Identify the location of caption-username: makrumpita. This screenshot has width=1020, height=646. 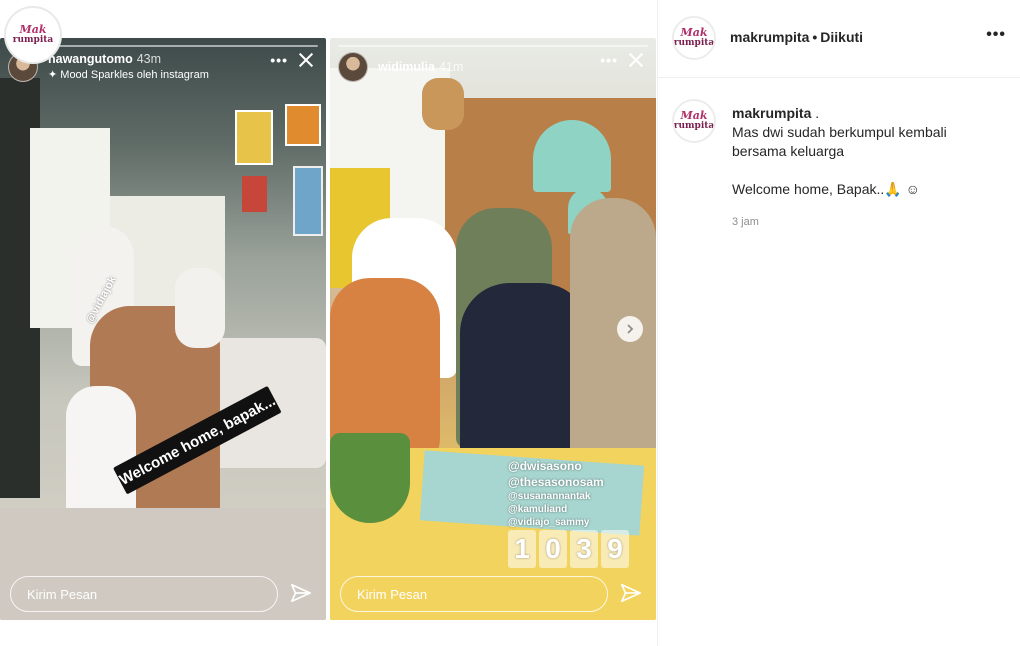
(771, 113).